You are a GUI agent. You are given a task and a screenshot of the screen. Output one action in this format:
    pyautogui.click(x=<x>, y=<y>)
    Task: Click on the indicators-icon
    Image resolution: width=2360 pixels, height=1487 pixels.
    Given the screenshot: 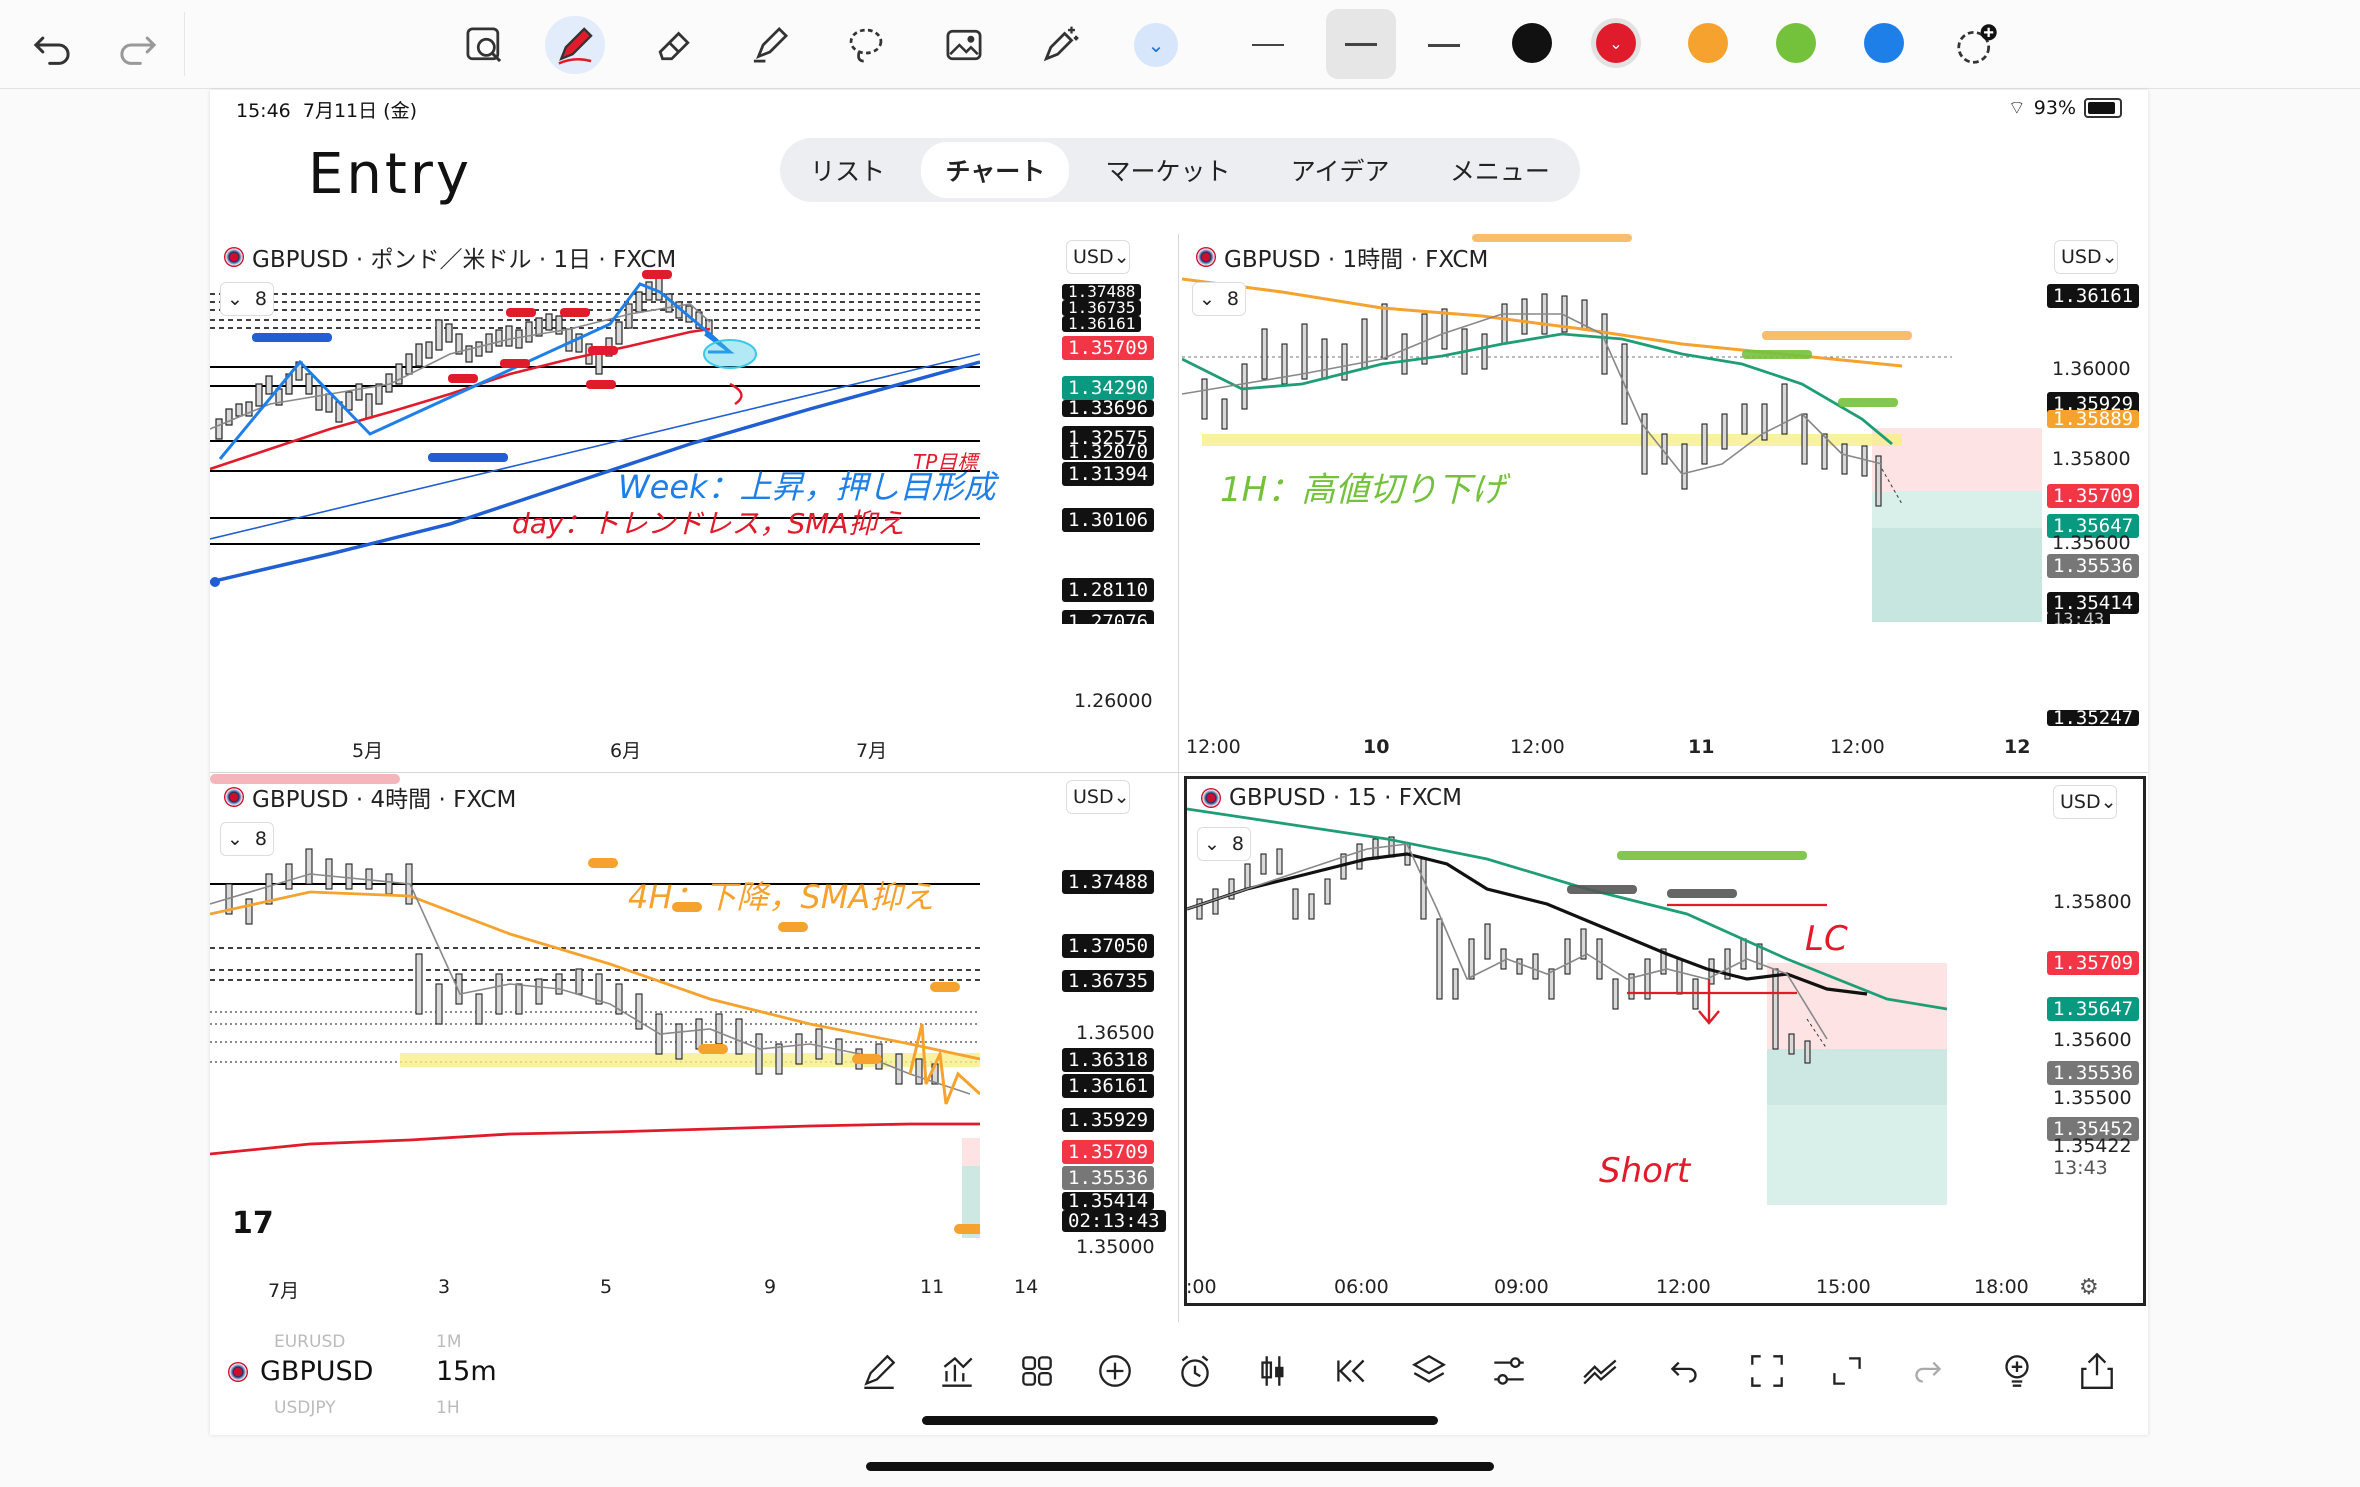 What is the action you would take?
    pyautogui.click(x=957, y=1371)
    